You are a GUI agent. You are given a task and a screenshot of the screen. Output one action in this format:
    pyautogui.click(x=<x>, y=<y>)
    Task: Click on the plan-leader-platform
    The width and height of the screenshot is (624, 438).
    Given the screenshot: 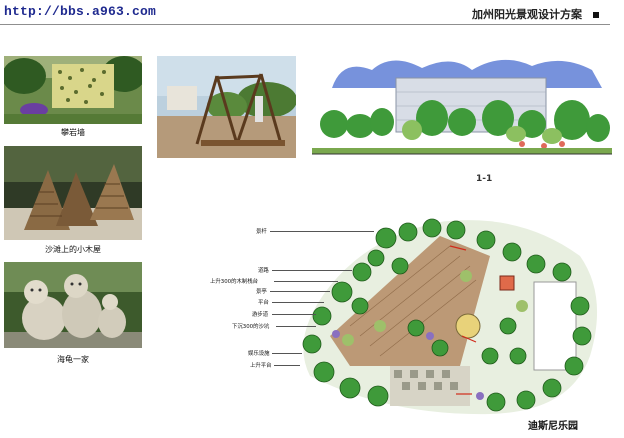 What is the action you would take?
    pyautogui.click(x=298, y=302)
    